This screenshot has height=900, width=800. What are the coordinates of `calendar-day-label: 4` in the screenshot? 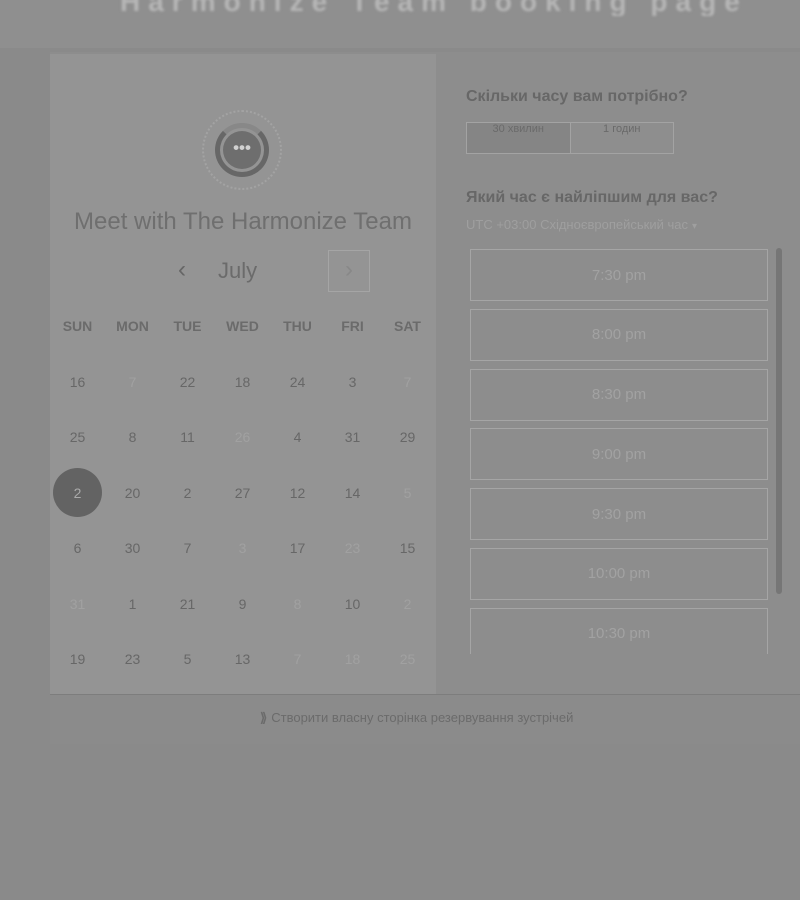 It's located at (297, 437).